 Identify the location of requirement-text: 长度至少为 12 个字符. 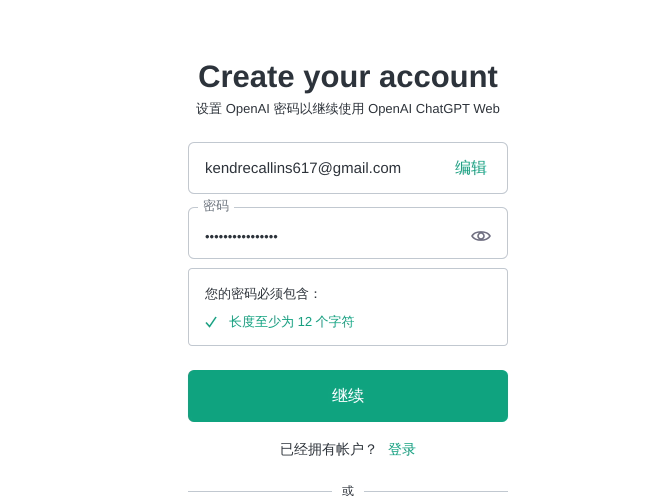
(292, 322).